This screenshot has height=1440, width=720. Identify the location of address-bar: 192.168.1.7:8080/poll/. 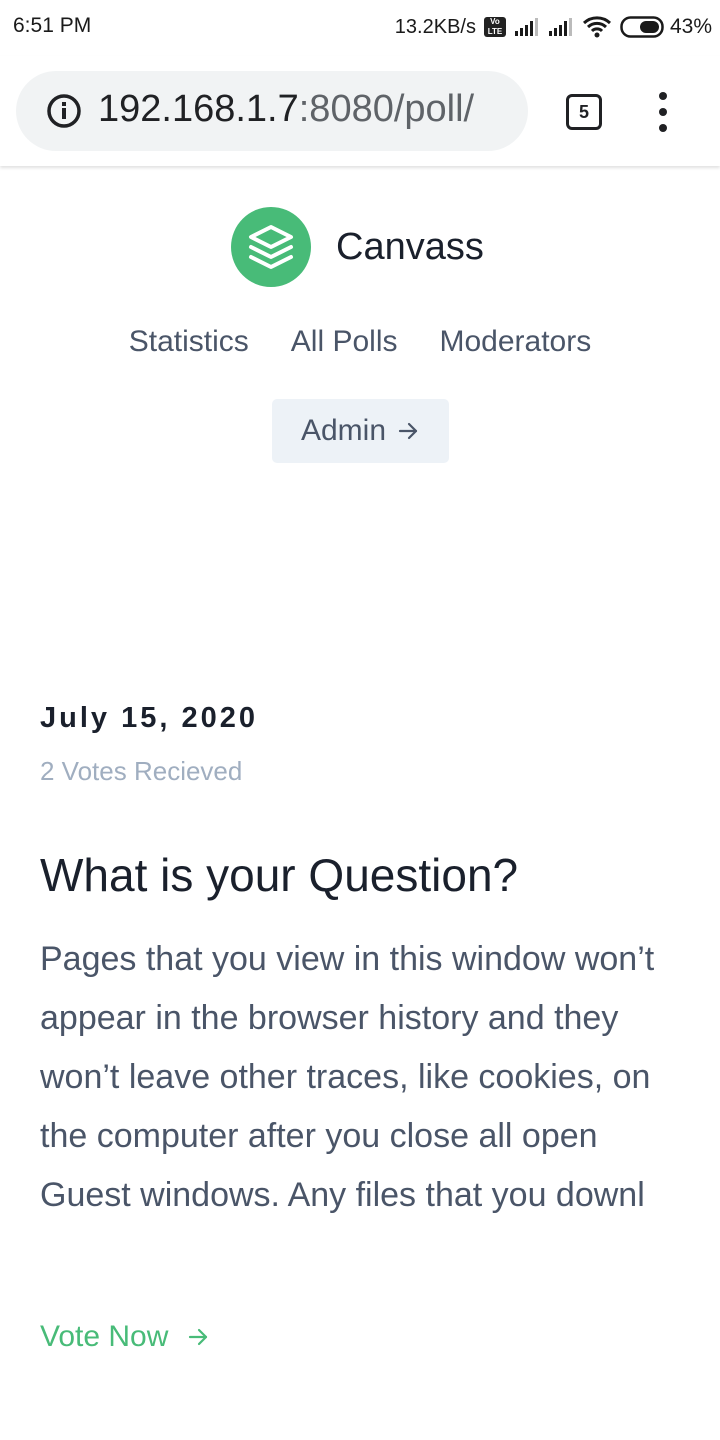
(272, 111).